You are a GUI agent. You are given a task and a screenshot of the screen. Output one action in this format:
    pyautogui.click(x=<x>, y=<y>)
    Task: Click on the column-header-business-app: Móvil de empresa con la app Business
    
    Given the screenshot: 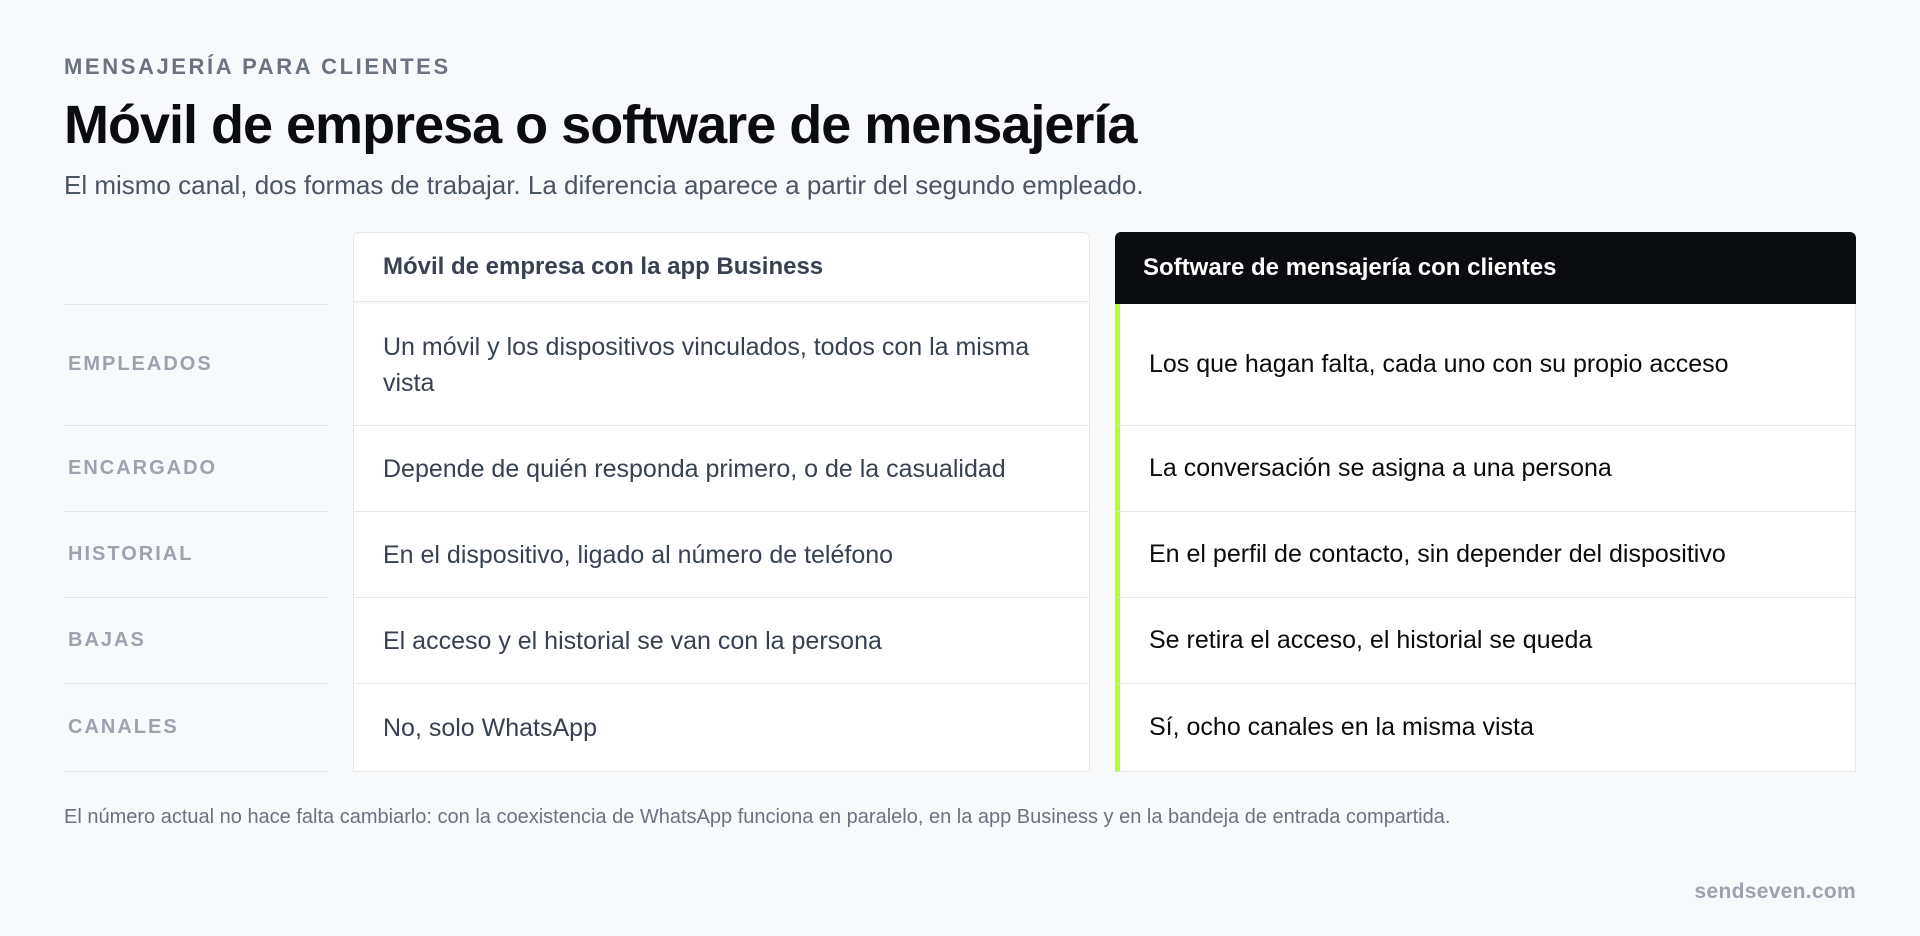 What is the action you would take?
    pyautogui.click(x=721, y=267)
    